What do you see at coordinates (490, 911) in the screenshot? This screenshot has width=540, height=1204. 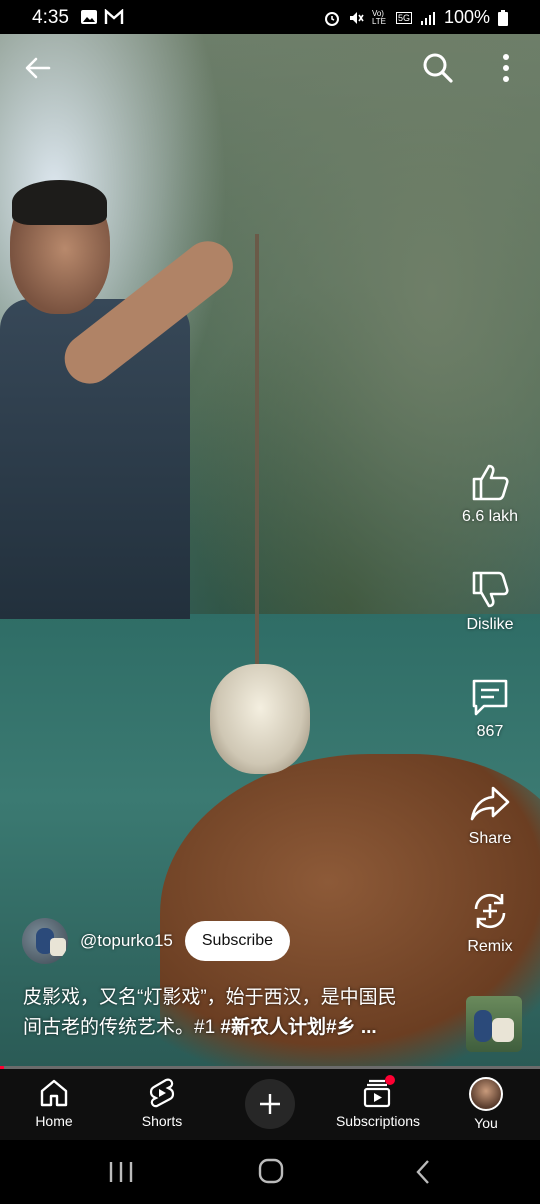 I see `remix-icon` at bounding box center [490, 911].